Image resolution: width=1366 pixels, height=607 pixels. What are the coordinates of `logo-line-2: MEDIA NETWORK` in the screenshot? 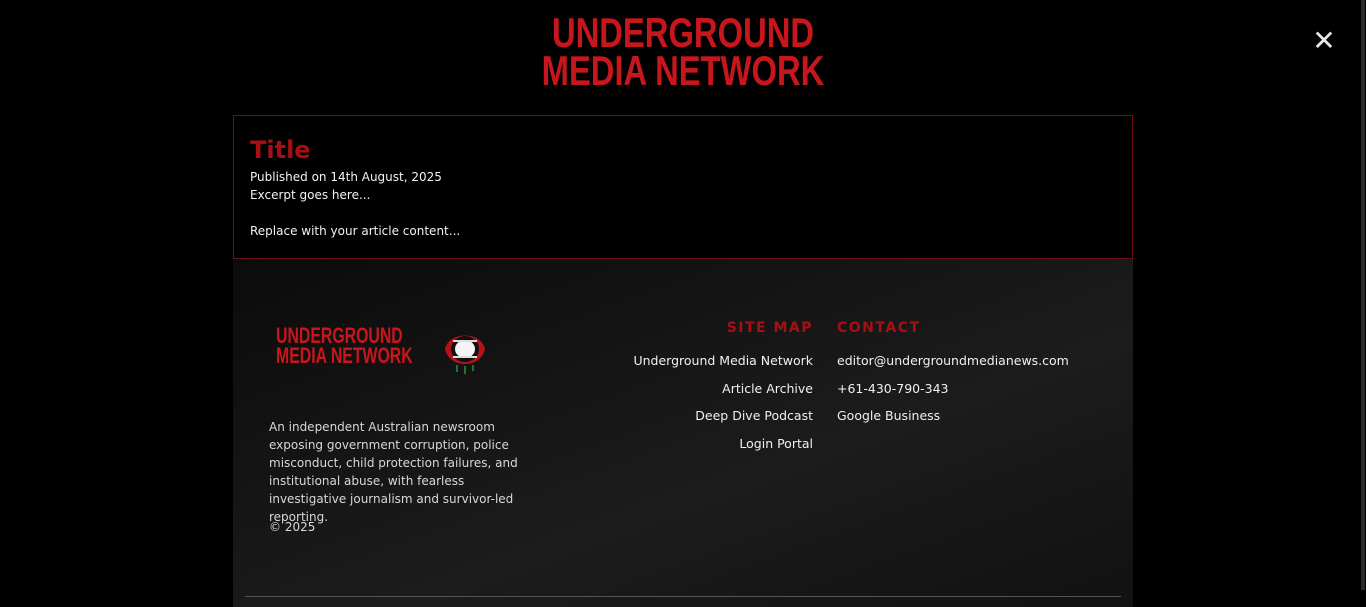 It's located at (683, 70).